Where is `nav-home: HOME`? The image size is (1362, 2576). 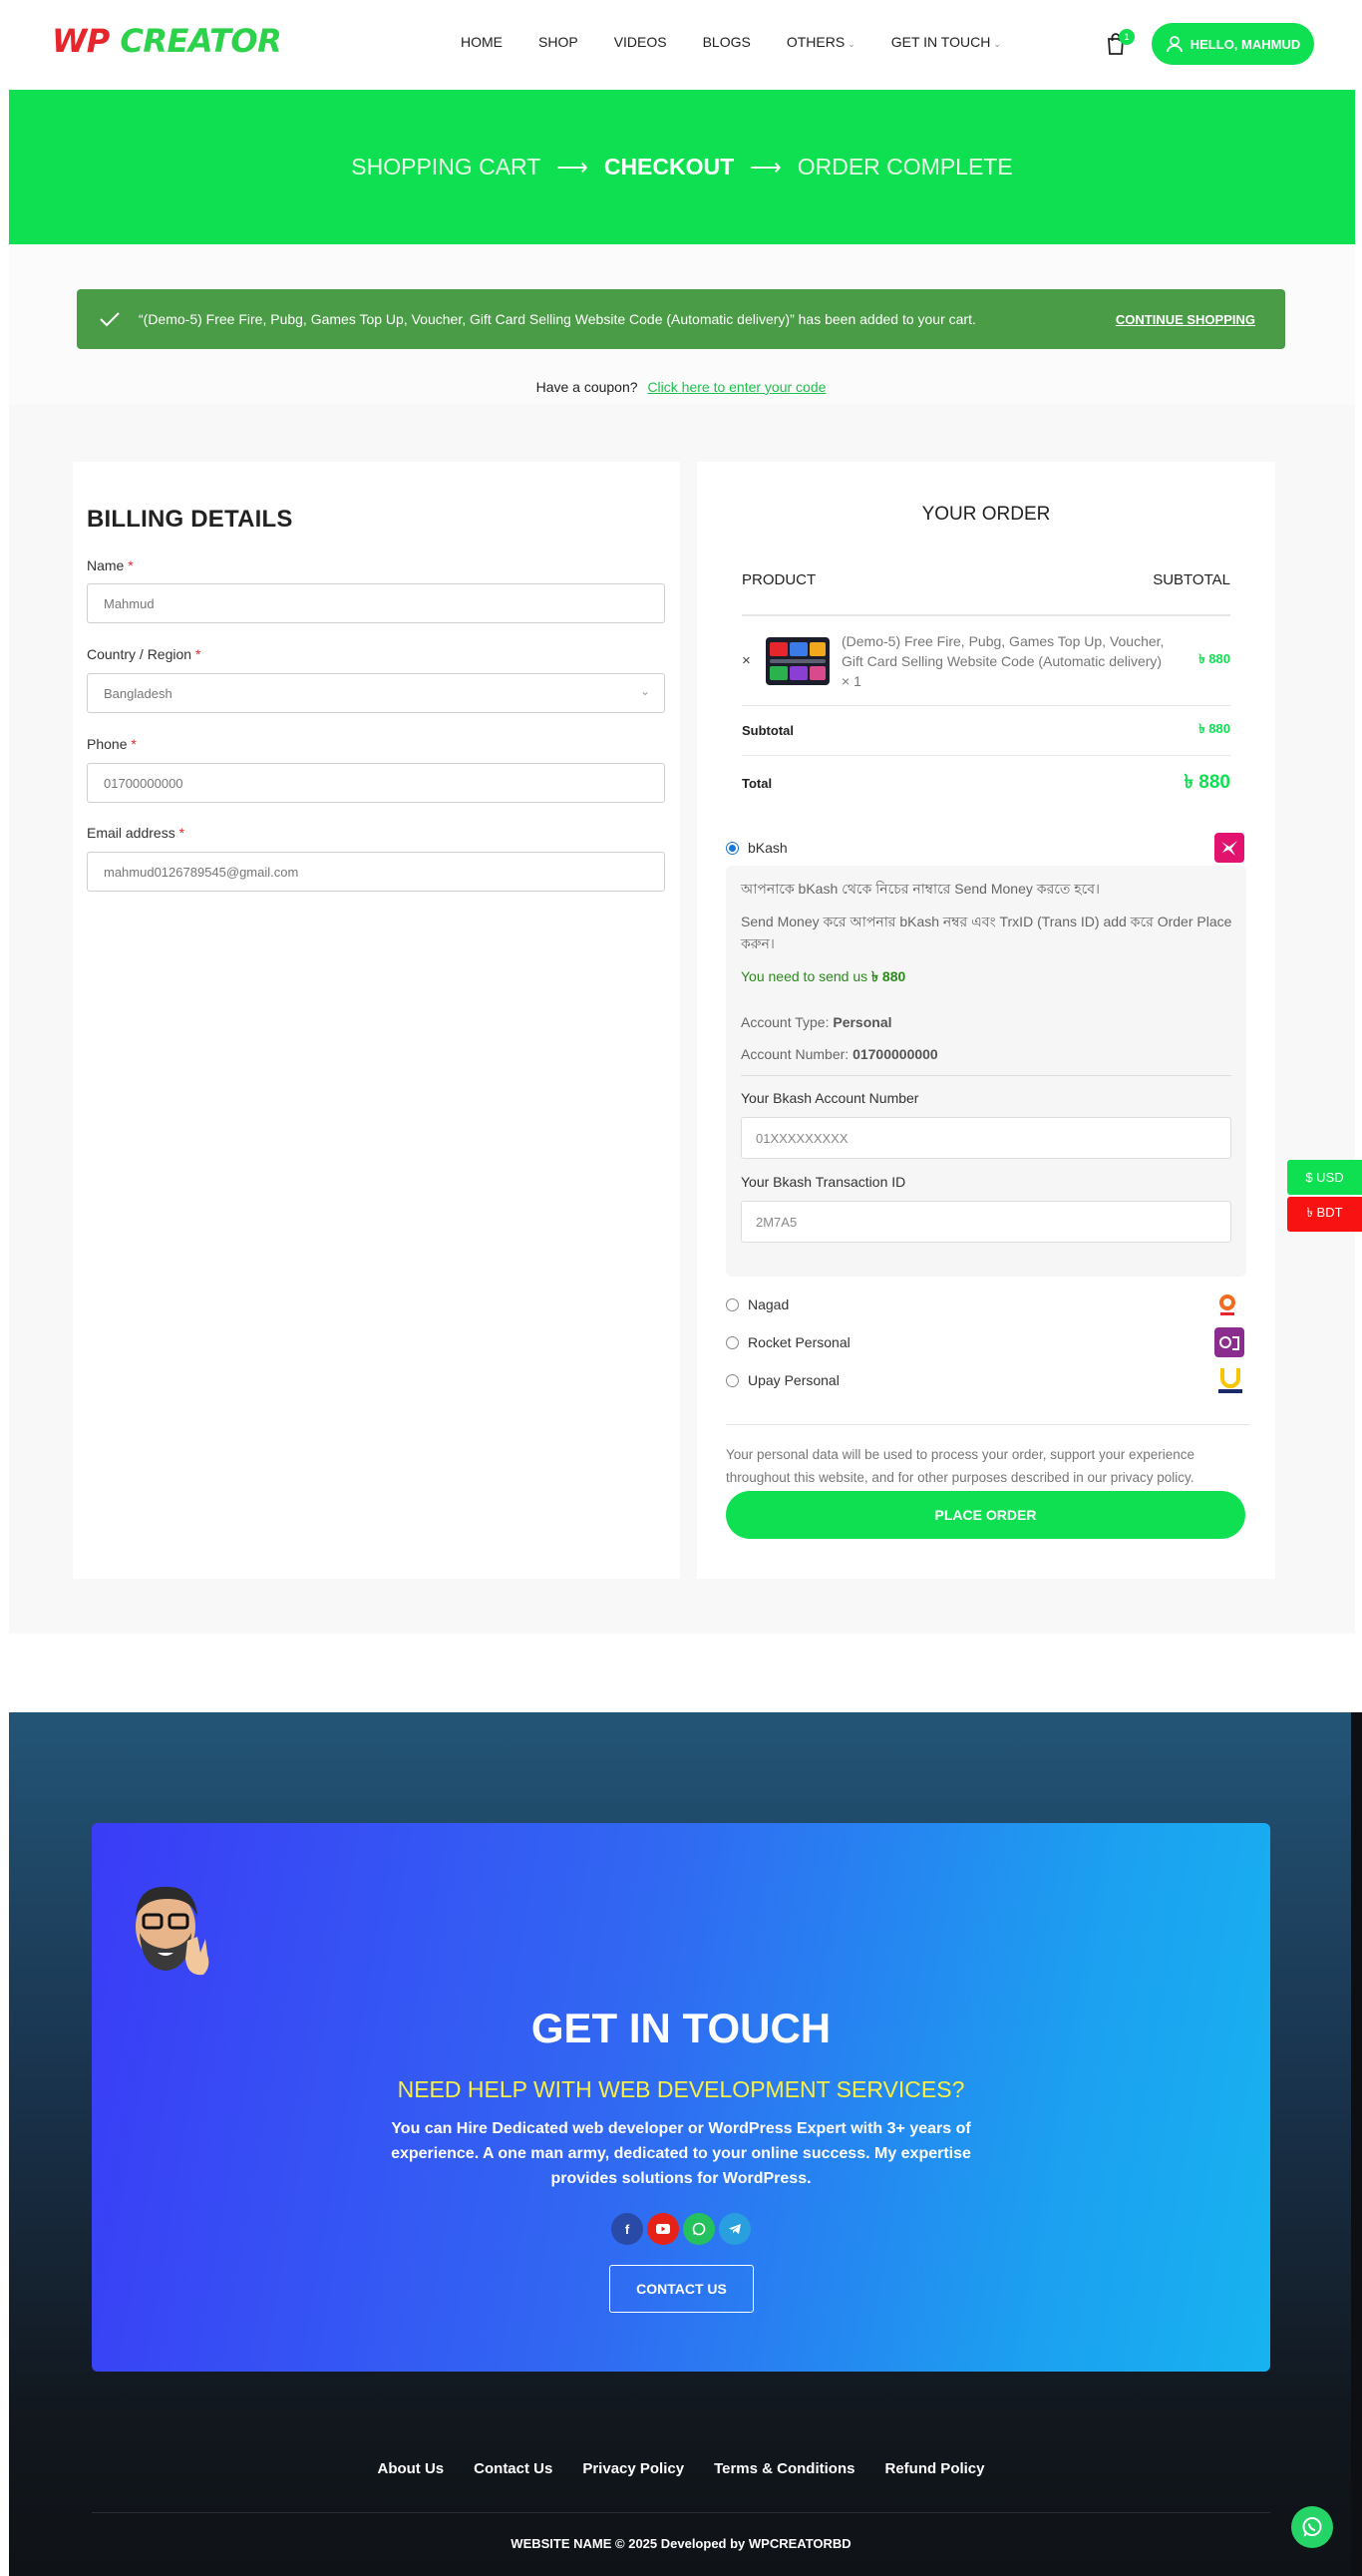 nav-home: HOME is located at coordinates (482, 42).